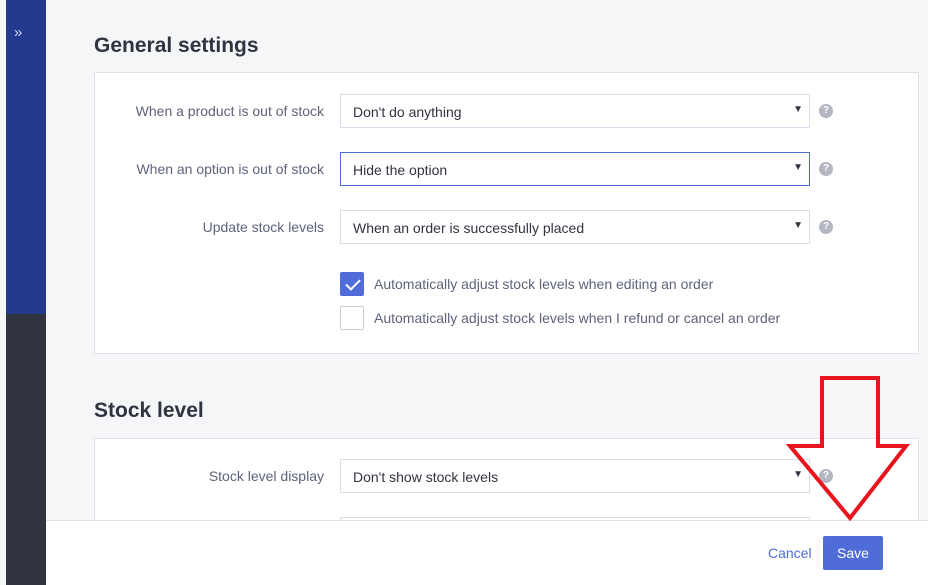 This screenshot has height=585, width=928. Describe the element at coordinates (229, 111) in the screenshot. I see `out-of-stock-product-label: When a product is out of stock` at that location.